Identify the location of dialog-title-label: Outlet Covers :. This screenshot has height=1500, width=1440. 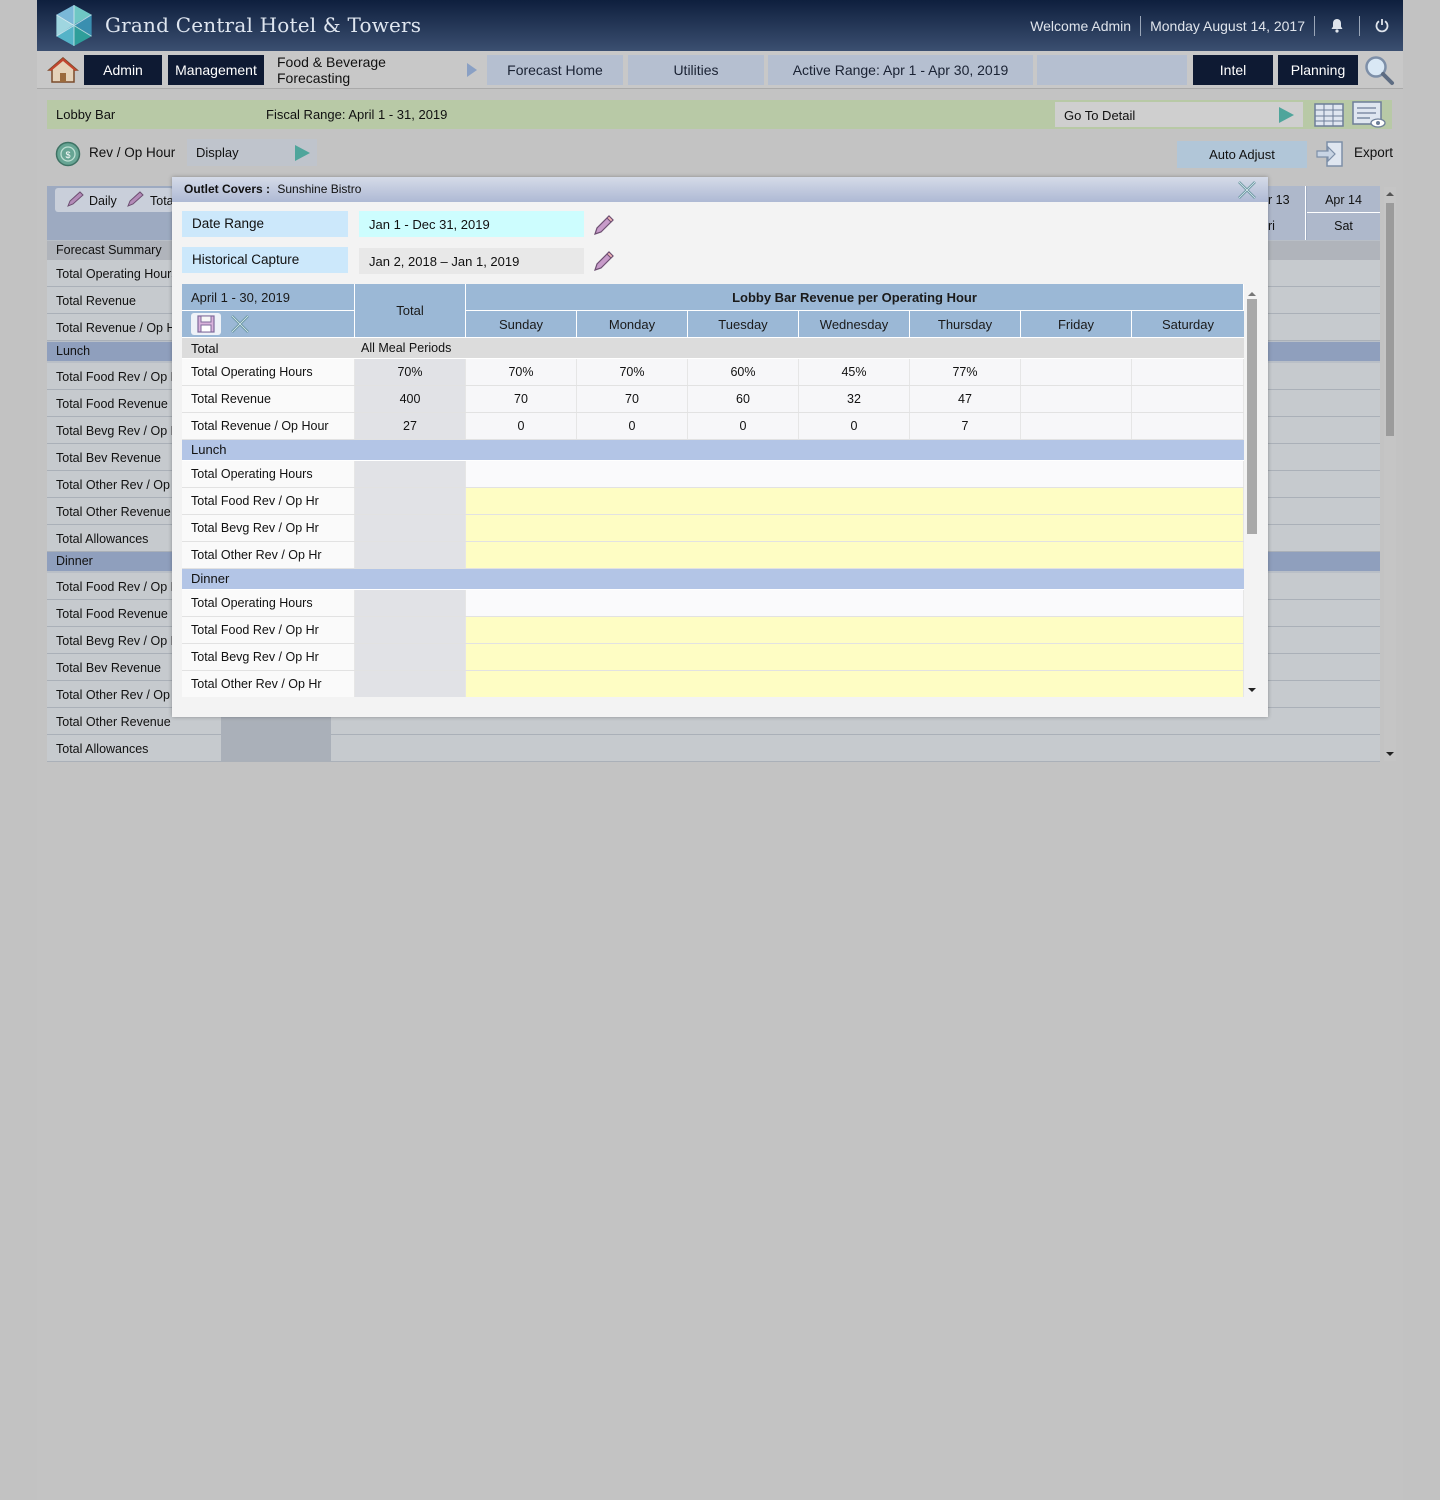
(227, 189).